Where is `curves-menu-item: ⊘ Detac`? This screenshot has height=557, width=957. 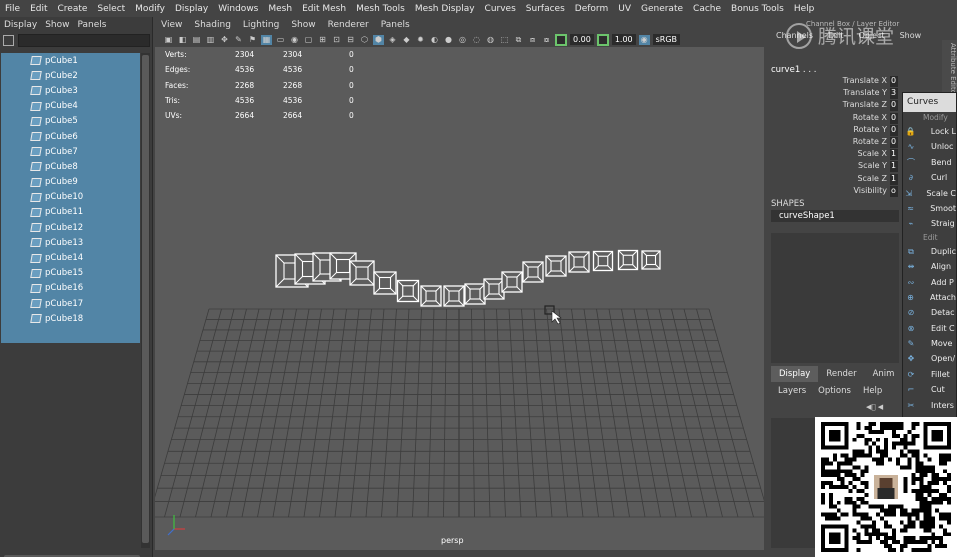
curves-menu-item: ⊘ Detac is located at coordinates (929, 312).